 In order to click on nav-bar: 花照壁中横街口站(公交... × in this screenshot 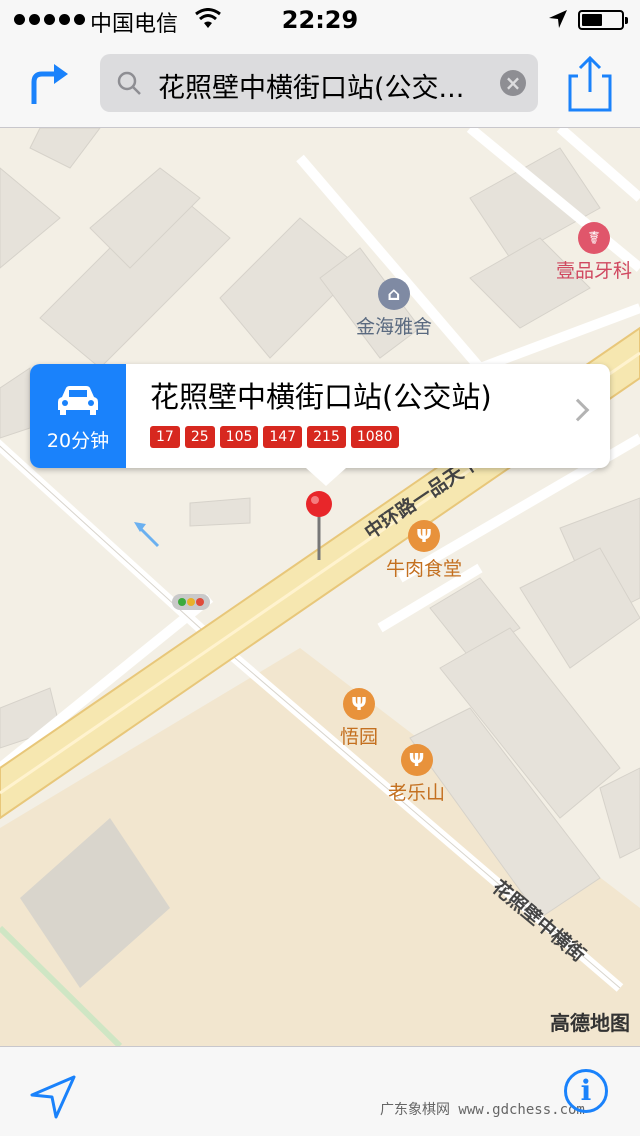, I will do `click(320, 84)`.